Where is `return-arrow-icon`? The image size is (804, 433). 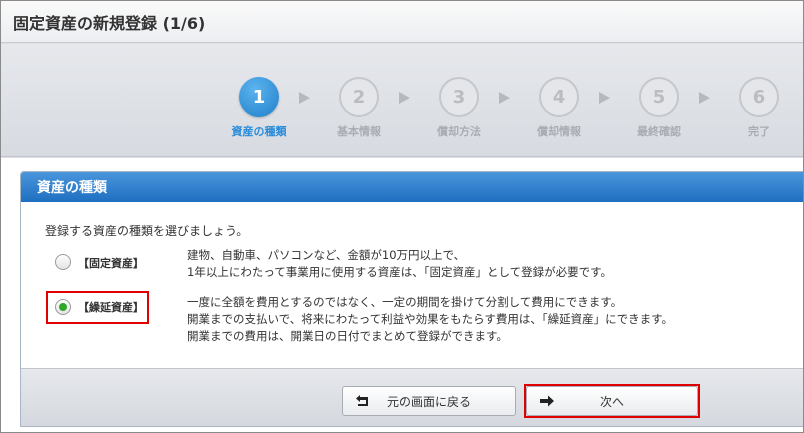
return-arrow-icon is located at coordinates (362, 400).